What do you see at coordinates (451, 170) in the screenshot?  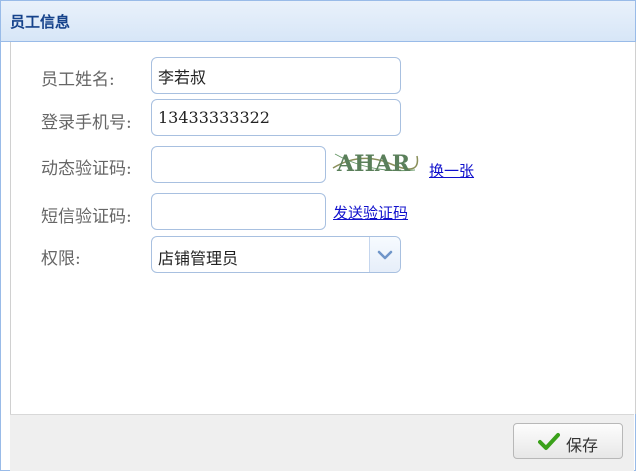 I see `refresh-captcha-link: 换一张` at bounding box center [451, 170].